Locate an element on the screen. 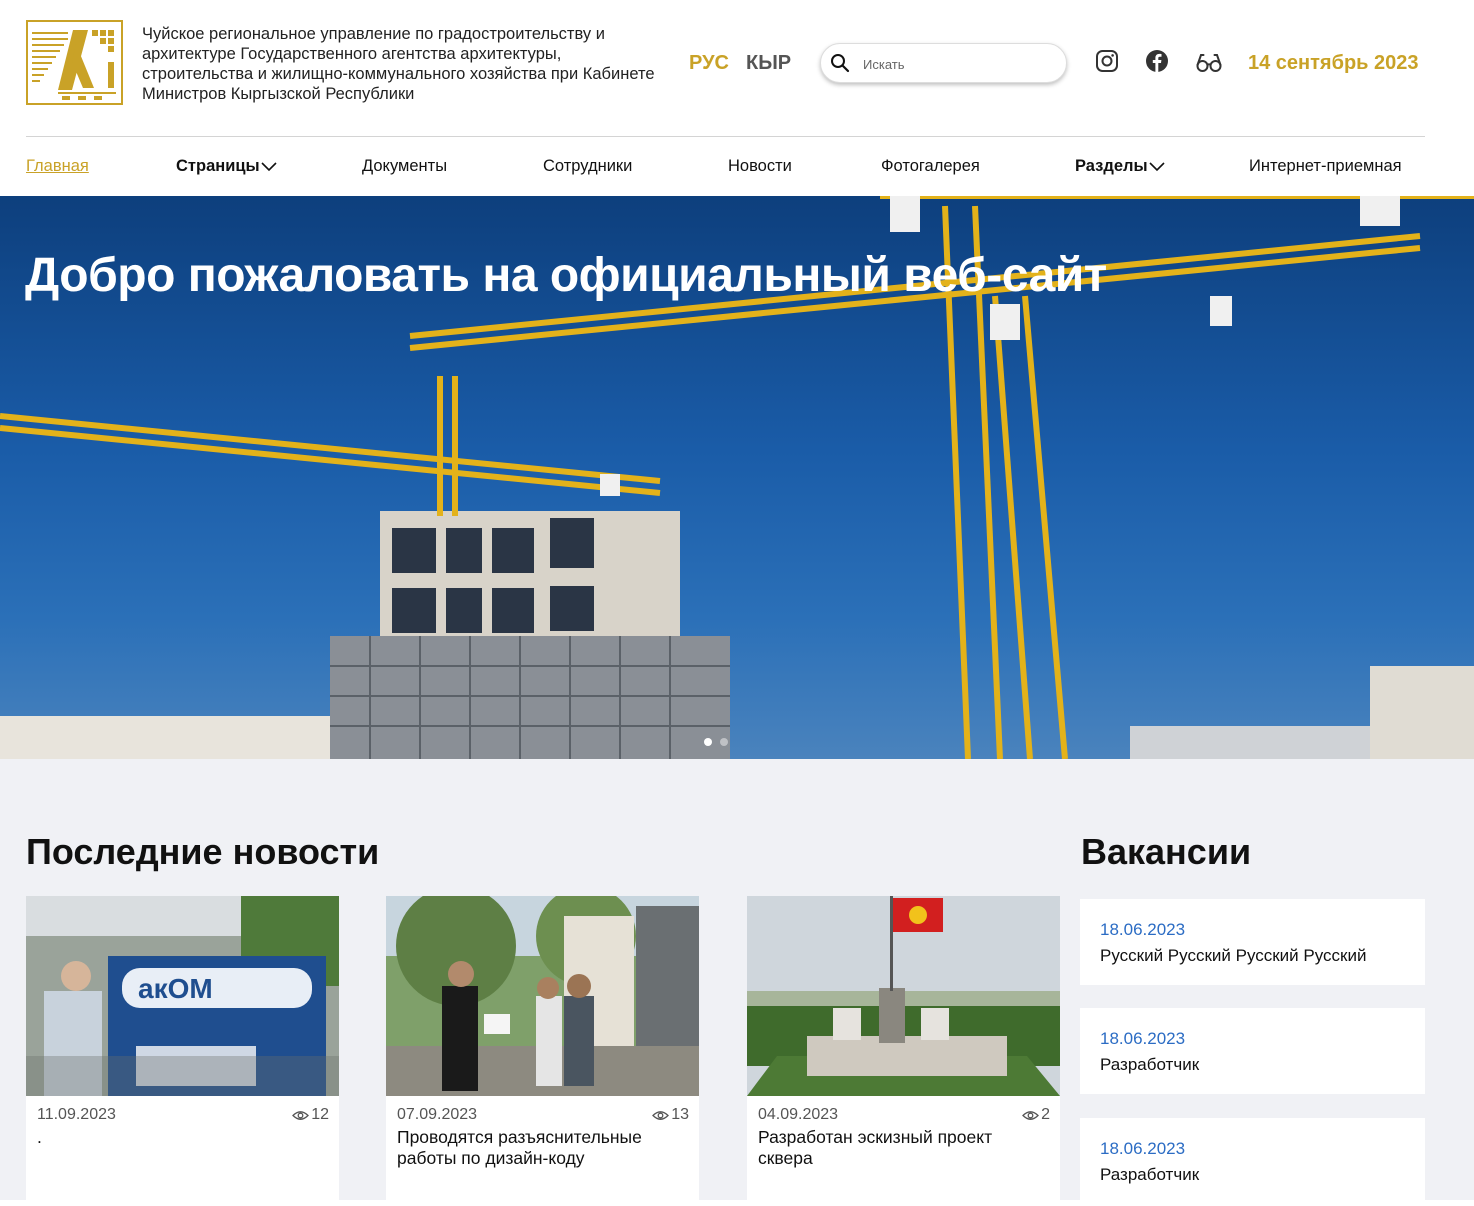  nav-item-reception: Интернет-приемная is located at coordinates (1325, 166).